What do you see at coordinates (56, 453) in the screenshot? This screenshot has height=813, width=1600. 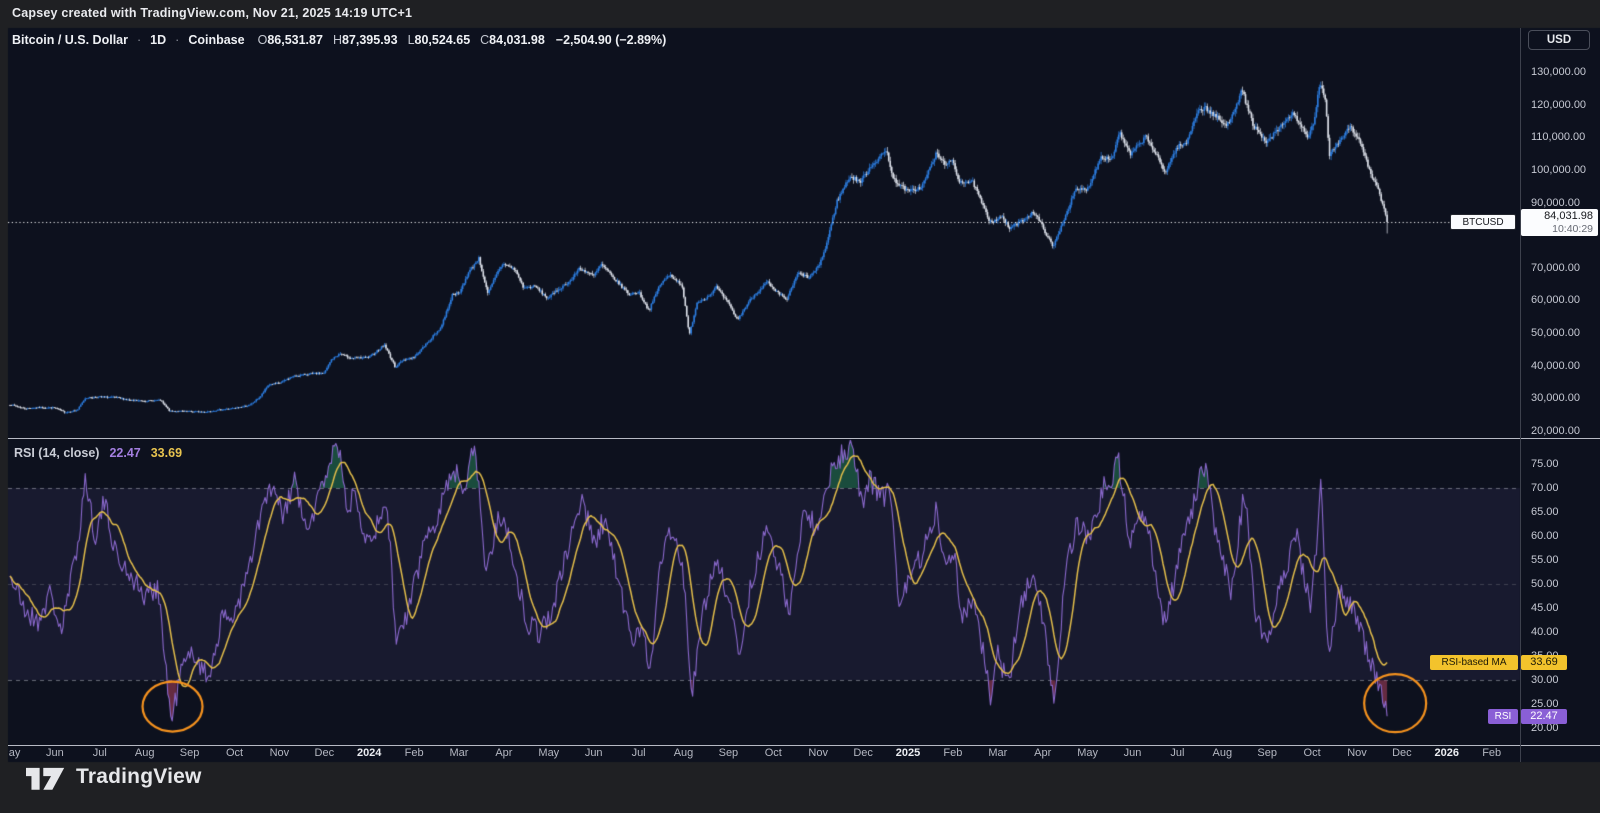 I see `rsi-indicator-title: RSI (14, close)` at bounding box center [56, 453].